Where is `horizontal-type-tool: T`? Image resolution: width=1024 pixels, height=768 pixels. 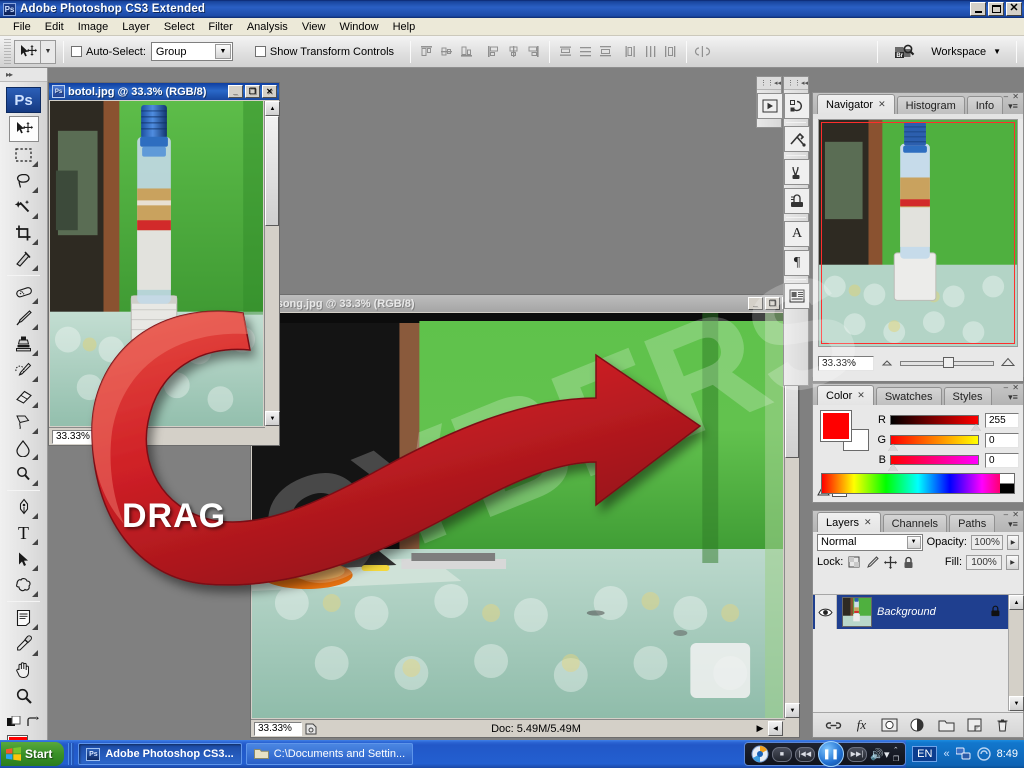
horizontal-type-tool: T is located at coordinates (24, 533).